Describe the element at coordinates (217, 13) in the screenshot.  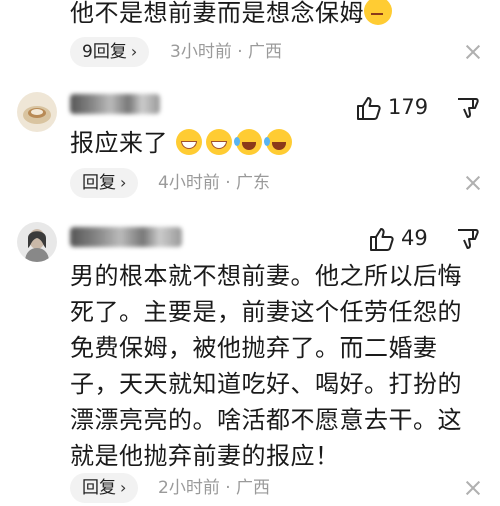
I see `comment-text-content: 他不是想前妻而是想念保姆` at that location.